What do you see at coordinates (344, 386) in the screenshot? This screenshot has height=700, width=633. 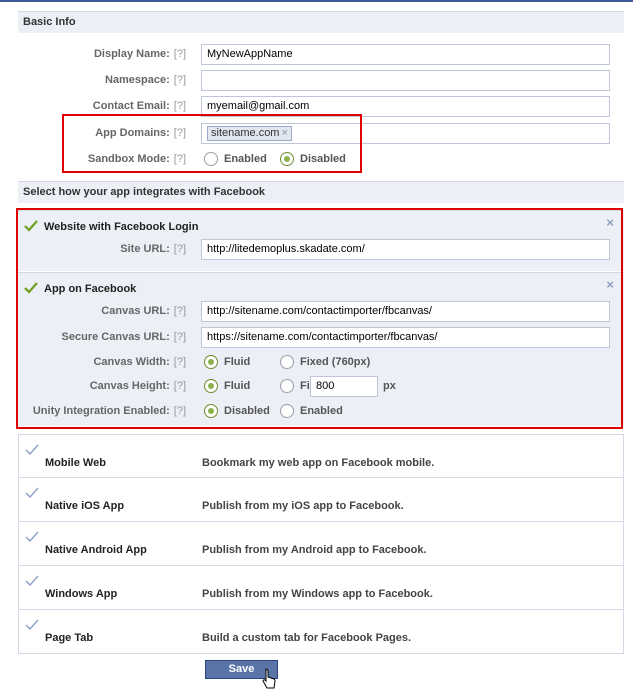 I see `canvas-height-input: 800` at bounding box center [344, 386].